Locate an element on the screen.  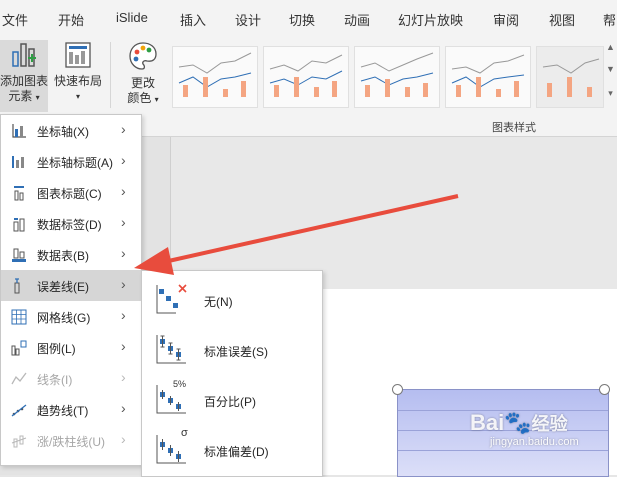
watermark-brand: Bai is located at coordinates (487, 422).